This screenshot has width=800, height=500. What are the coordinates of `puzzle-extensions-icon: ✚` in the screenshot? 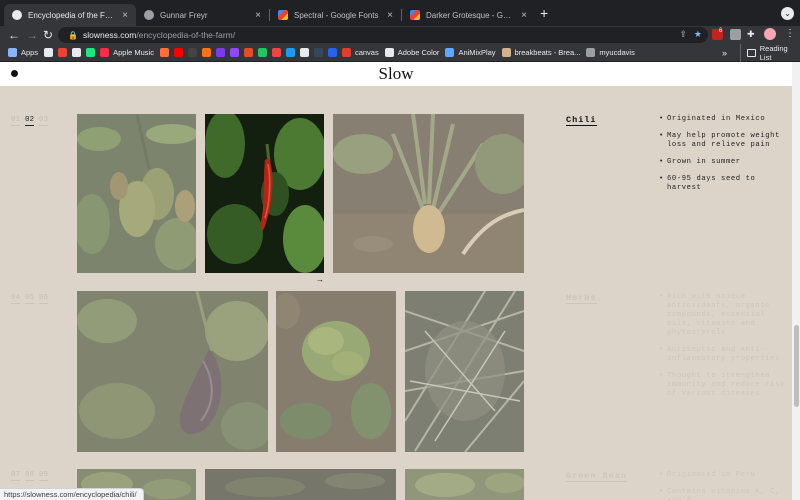 It's located at (752, 34).